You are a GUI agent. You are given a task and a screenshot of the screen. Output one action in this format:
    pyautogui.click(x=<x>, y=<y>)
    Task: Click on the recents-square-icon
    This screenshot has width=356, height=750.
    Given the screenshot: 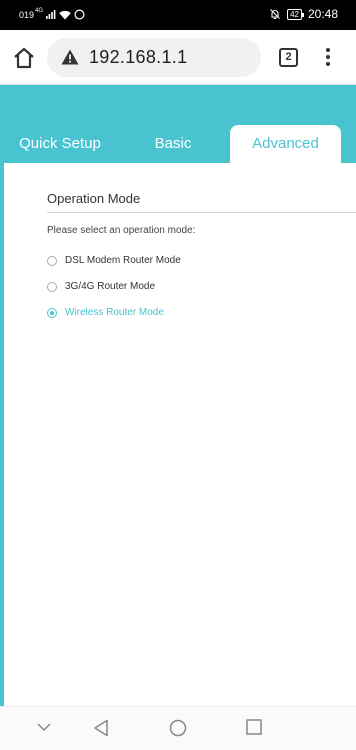 What is the action you would take?
    pyautogui.click(x=254, y=727)
    